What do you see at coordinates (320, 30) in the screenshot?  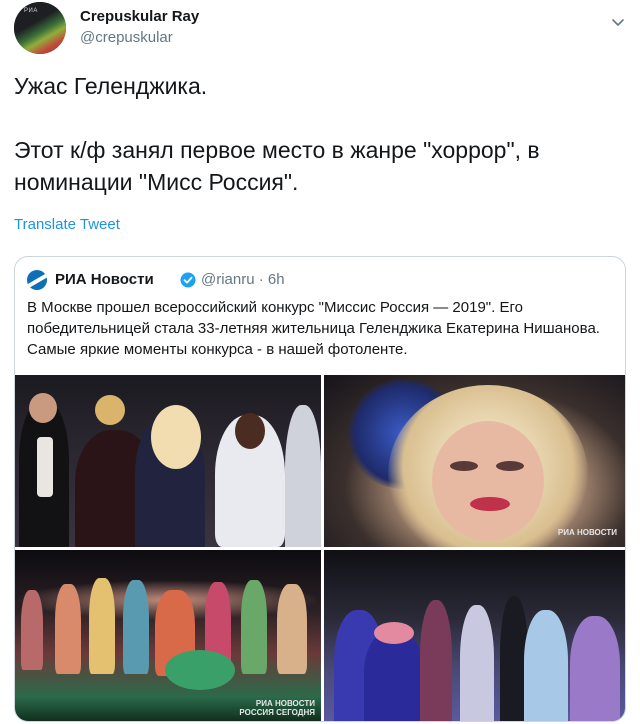 I see `tweet-header: РИА Crepuskular Ray @crepuskular` at bounding box center [320, 30].